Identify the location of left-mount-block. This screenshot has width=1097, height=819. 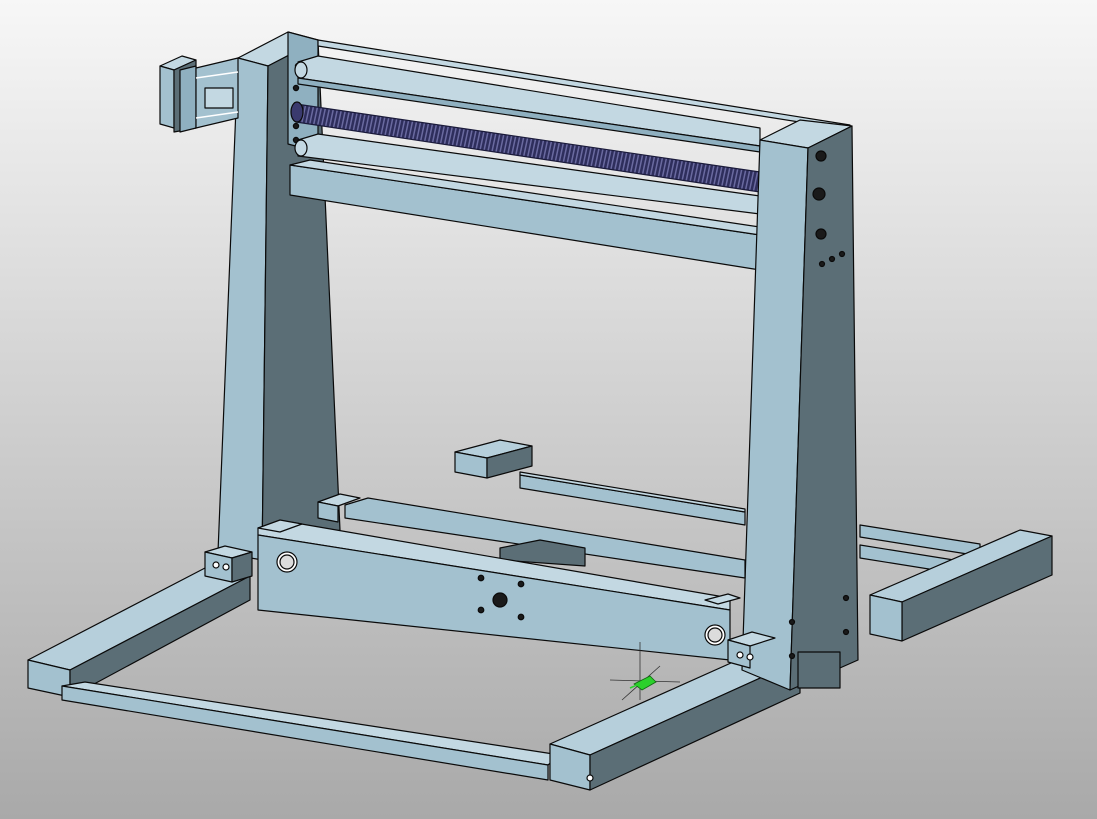
(228, 564).